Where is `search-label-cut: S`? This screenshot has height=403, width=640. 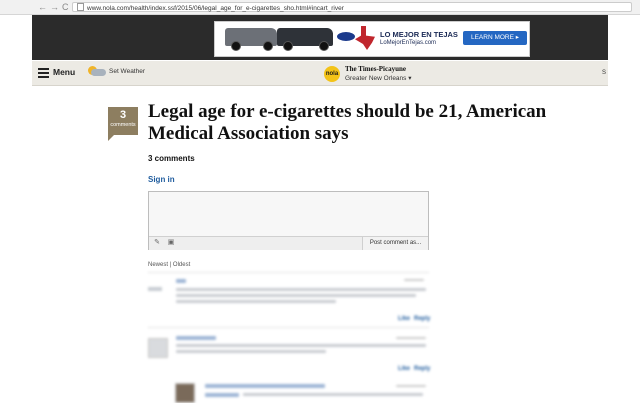
search-label-cut: S is located at coordinates (604, 73).